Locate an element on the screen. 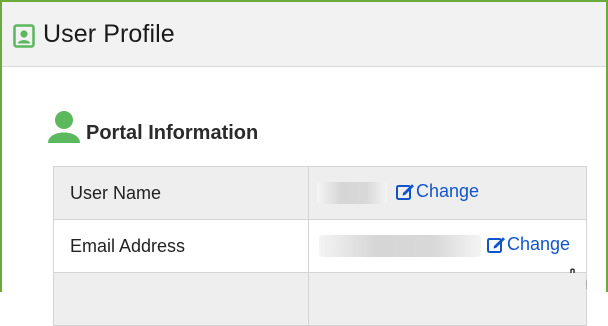  table-row-user-name: User Name Change is located at coordinates (320, 193).